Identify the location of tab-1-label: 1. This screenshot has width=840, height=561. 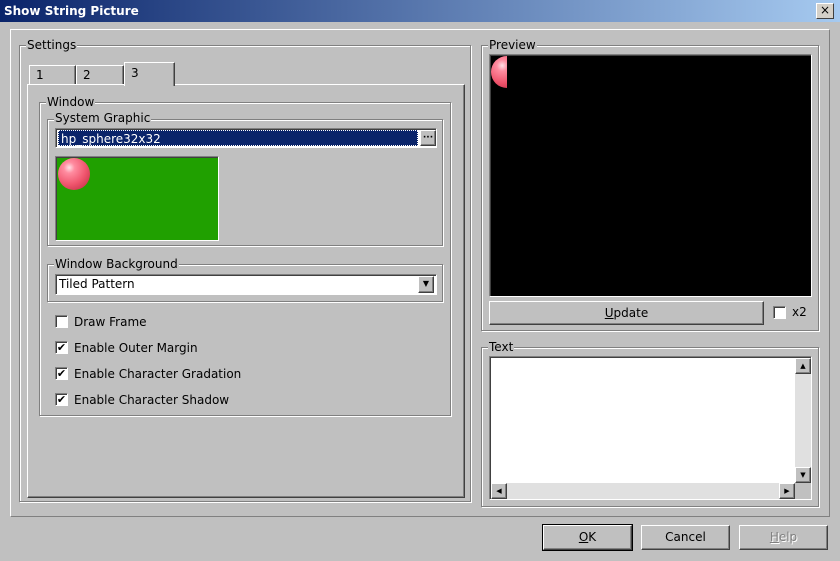
(40, 75).